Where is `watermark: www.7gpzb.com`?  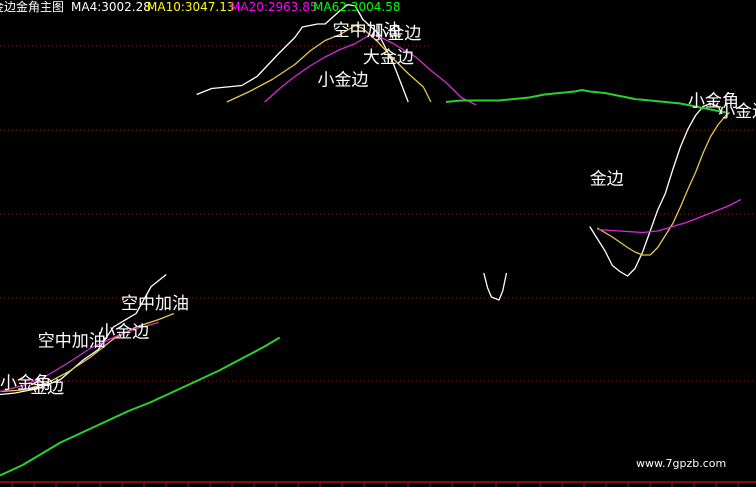
watermark: www.7gpzb.com is located at coordinates (681, 463).